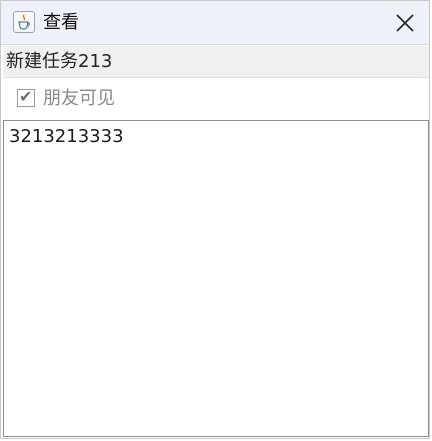 The height and width of the screenshot is (441, 432). I want to click on close-button, so click(405, 23).